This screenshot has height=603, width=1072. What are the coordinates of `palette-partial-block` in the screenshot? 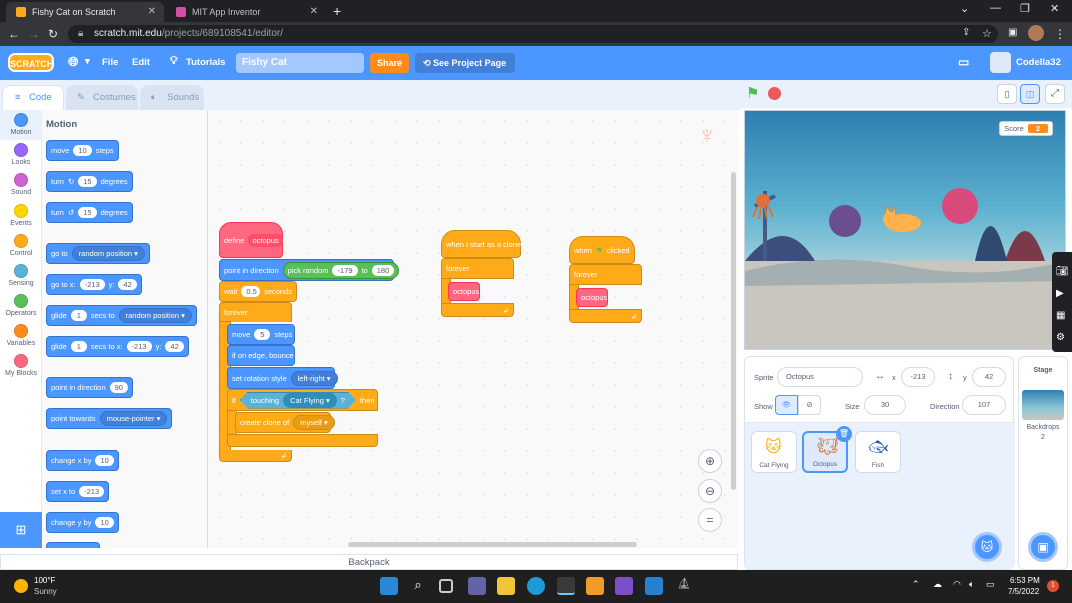 It's located at (73, 545).